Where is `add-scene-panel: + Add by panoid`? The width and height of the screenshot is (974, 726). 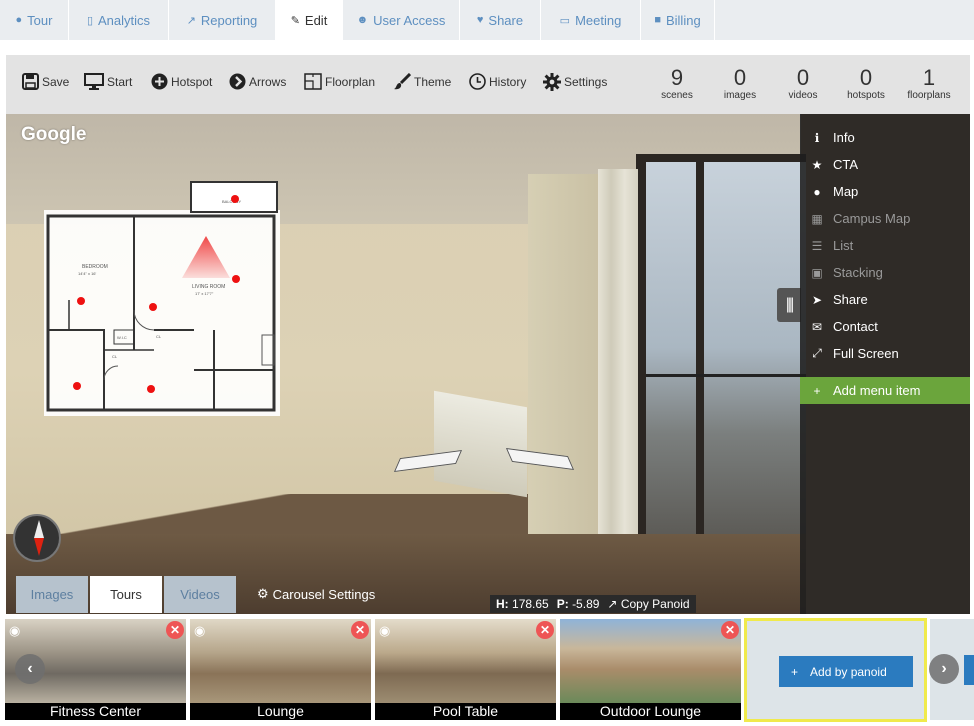
add-scene-panel: + Add by panoid is located at coordinates (835, 670).